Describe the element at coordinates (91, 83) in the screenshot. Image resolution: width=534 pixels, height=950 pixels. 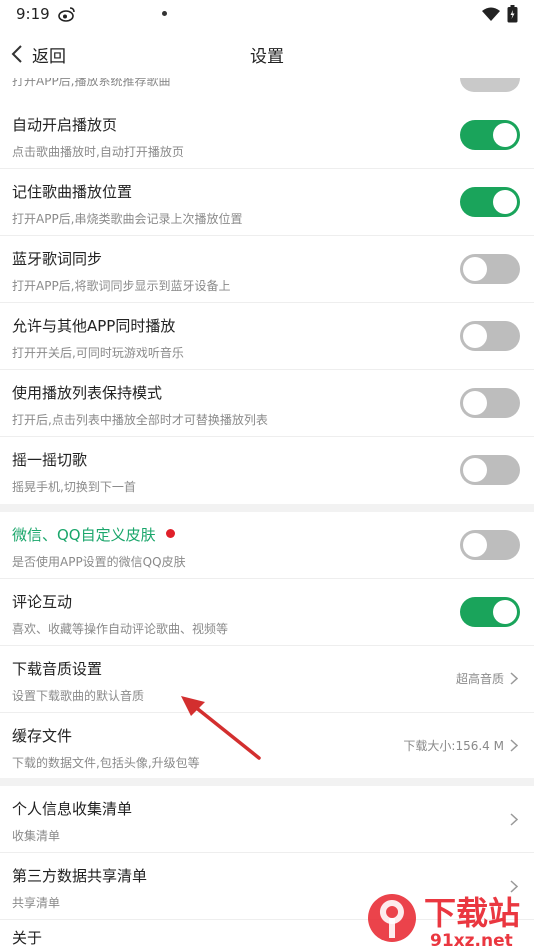
I see `setting-subtitle: 打开APP后,播放系统推荐歌曲` at that location.